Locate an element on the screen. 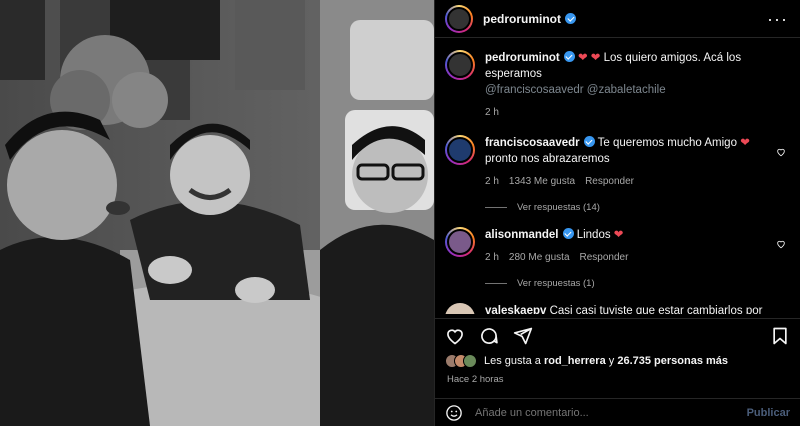  comment-username: alisonmandel is located at coordinates (522, 235).